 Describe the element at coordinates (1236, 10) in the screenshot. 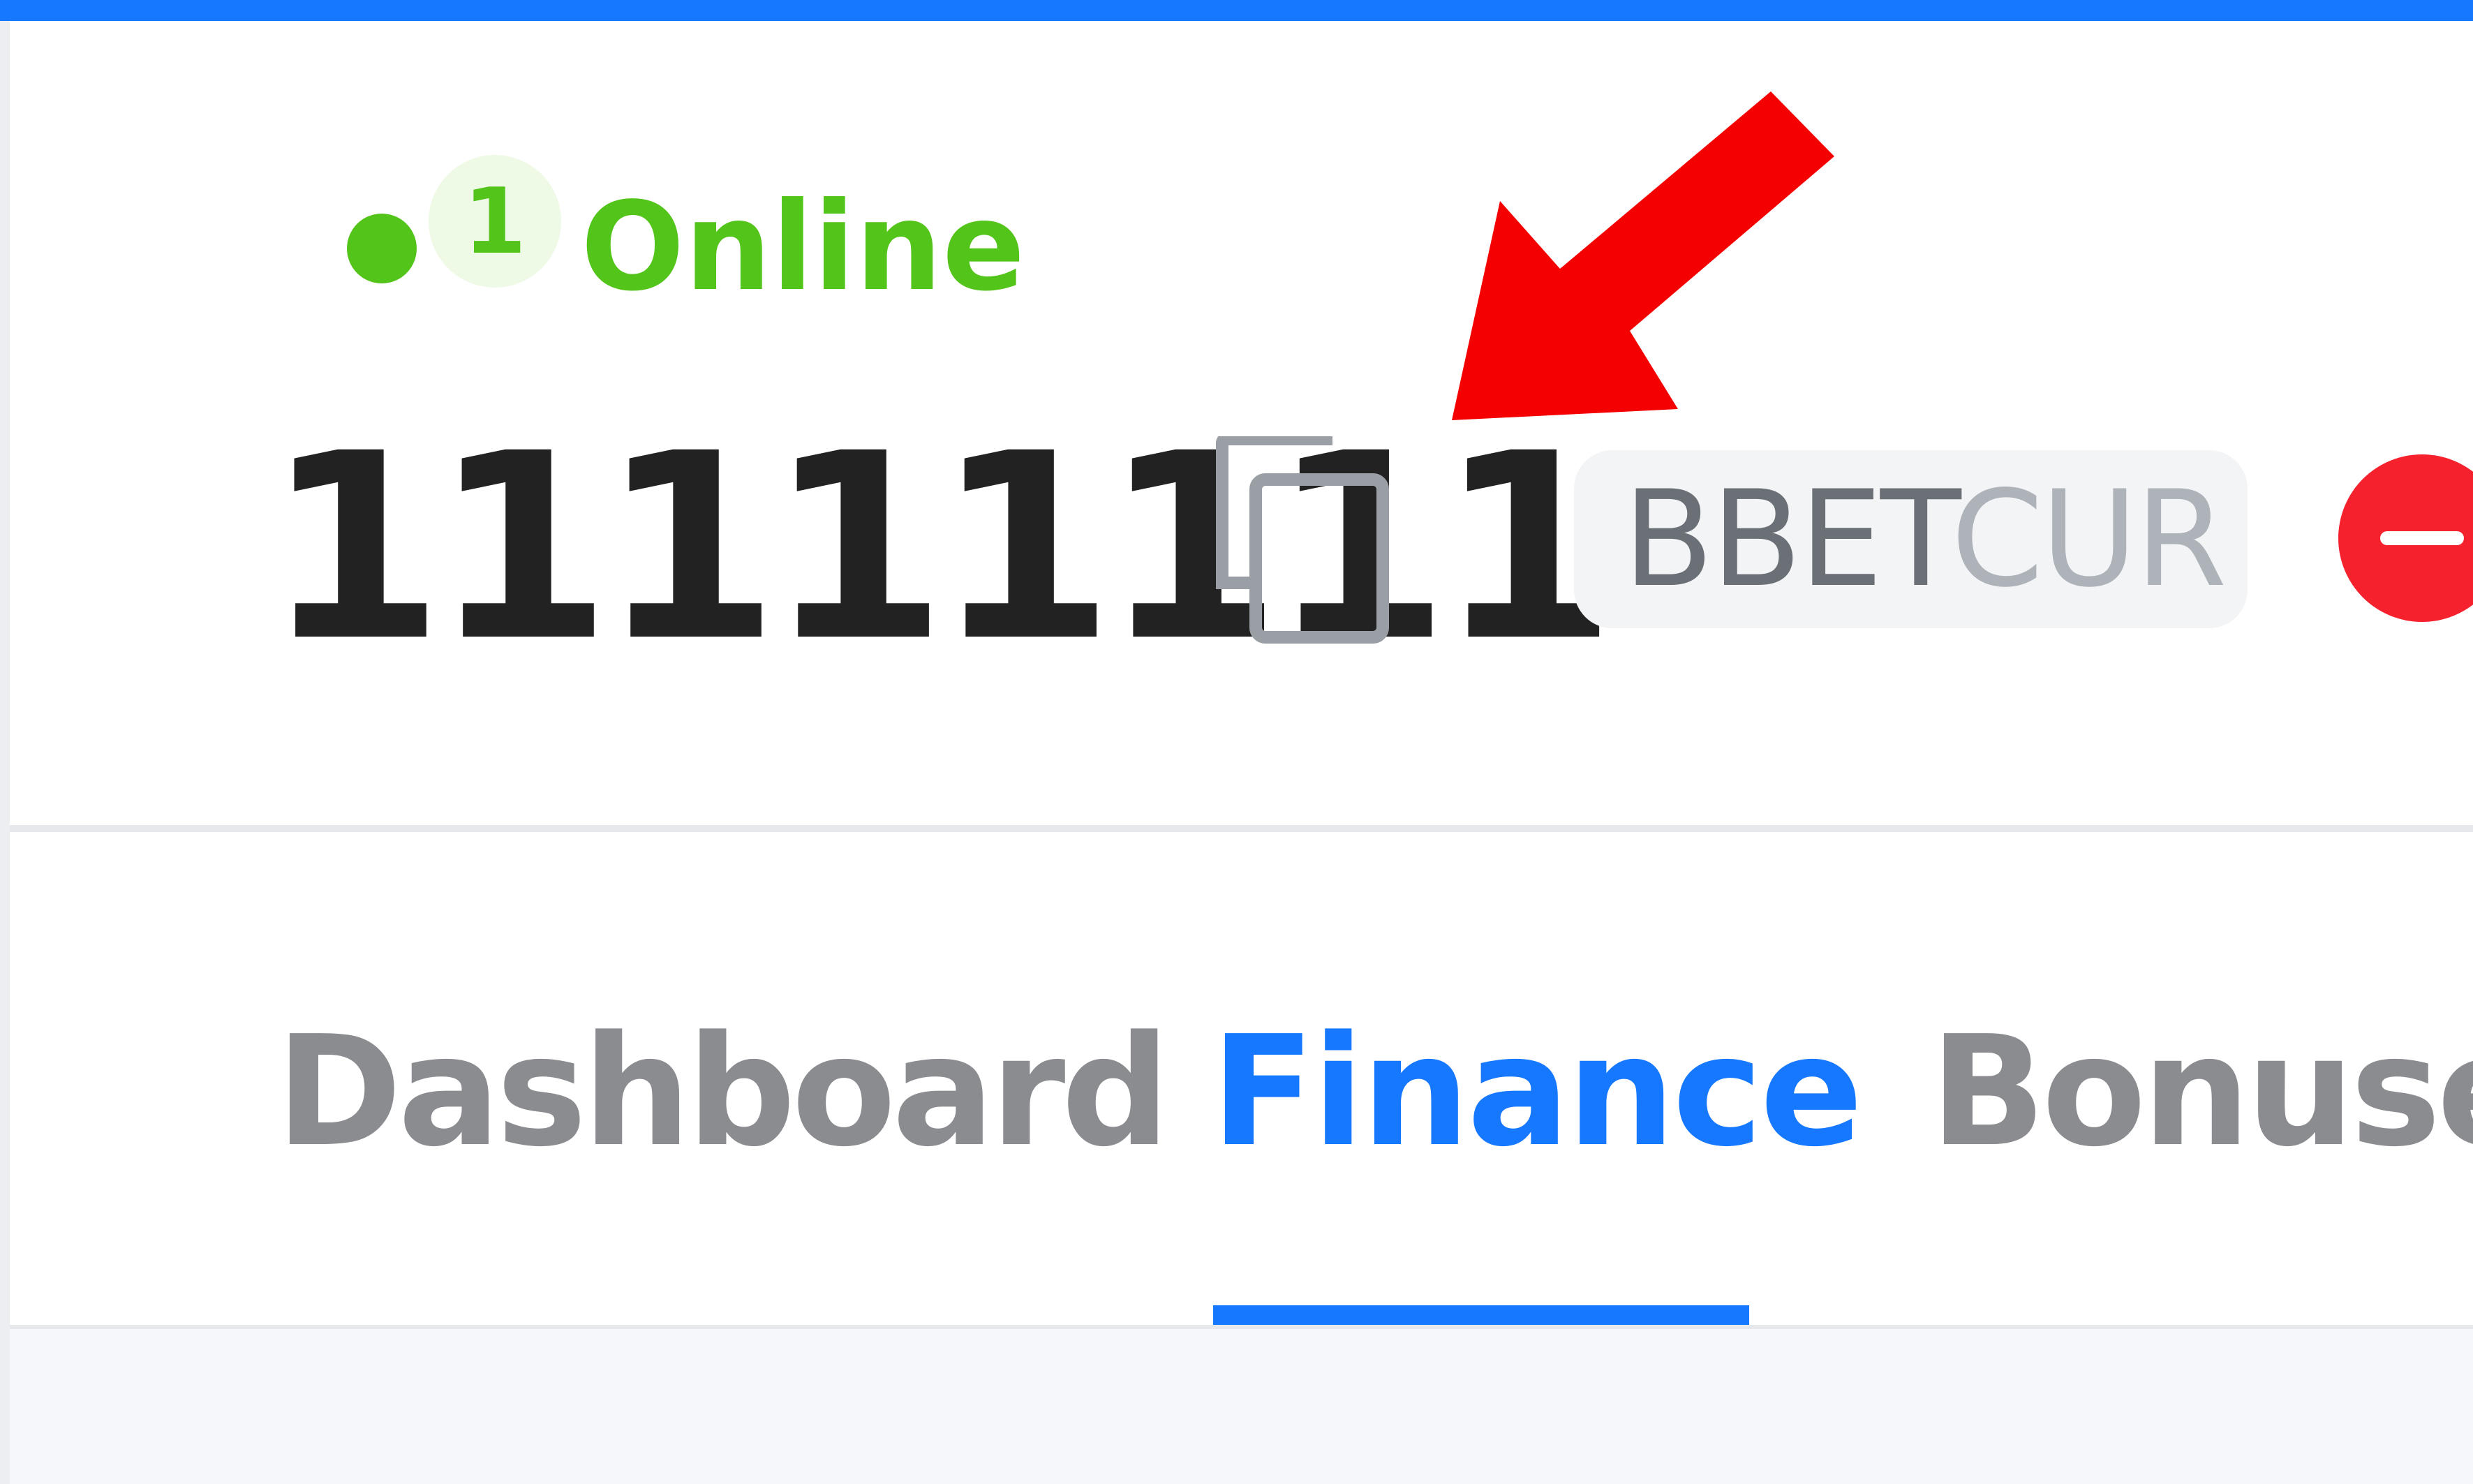

I see `top-accent-bar` at that location.